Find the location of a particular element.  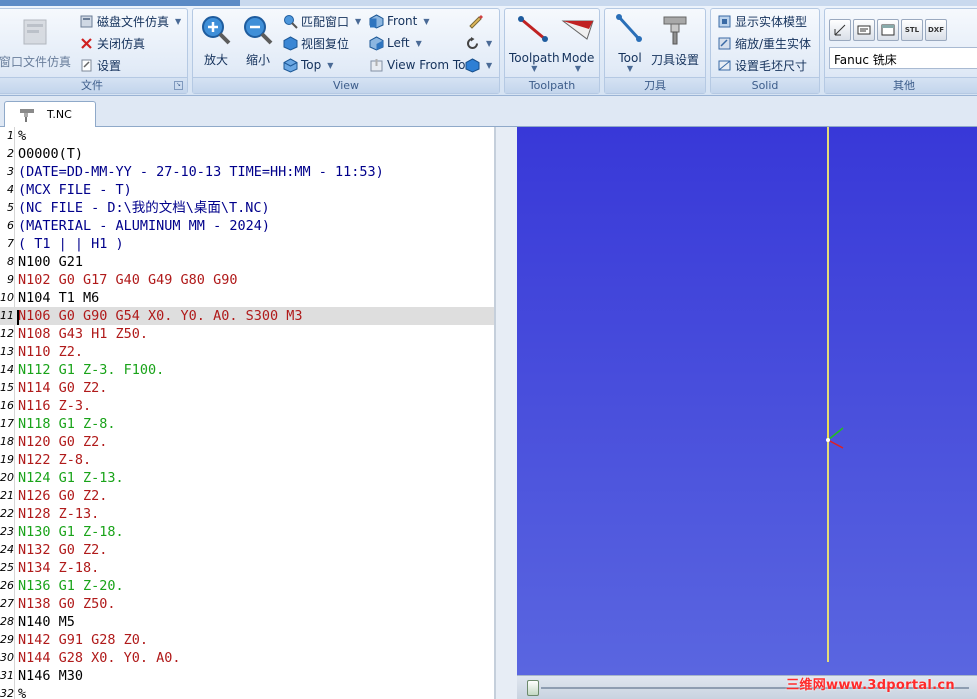

zoom-in-button: 放大 is located at coordinates (216, 40).